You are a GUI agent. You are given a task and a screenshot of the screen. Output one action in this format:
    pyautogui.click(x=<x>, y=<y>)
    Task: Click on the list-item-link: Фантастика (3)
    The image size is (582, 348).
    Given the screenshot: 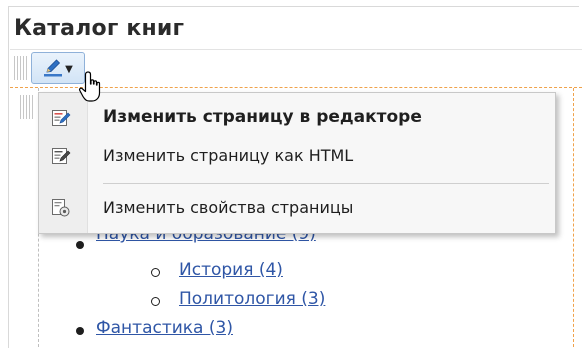 What is the action you would take?
    pyautogui.click(x=164, y=328)
    